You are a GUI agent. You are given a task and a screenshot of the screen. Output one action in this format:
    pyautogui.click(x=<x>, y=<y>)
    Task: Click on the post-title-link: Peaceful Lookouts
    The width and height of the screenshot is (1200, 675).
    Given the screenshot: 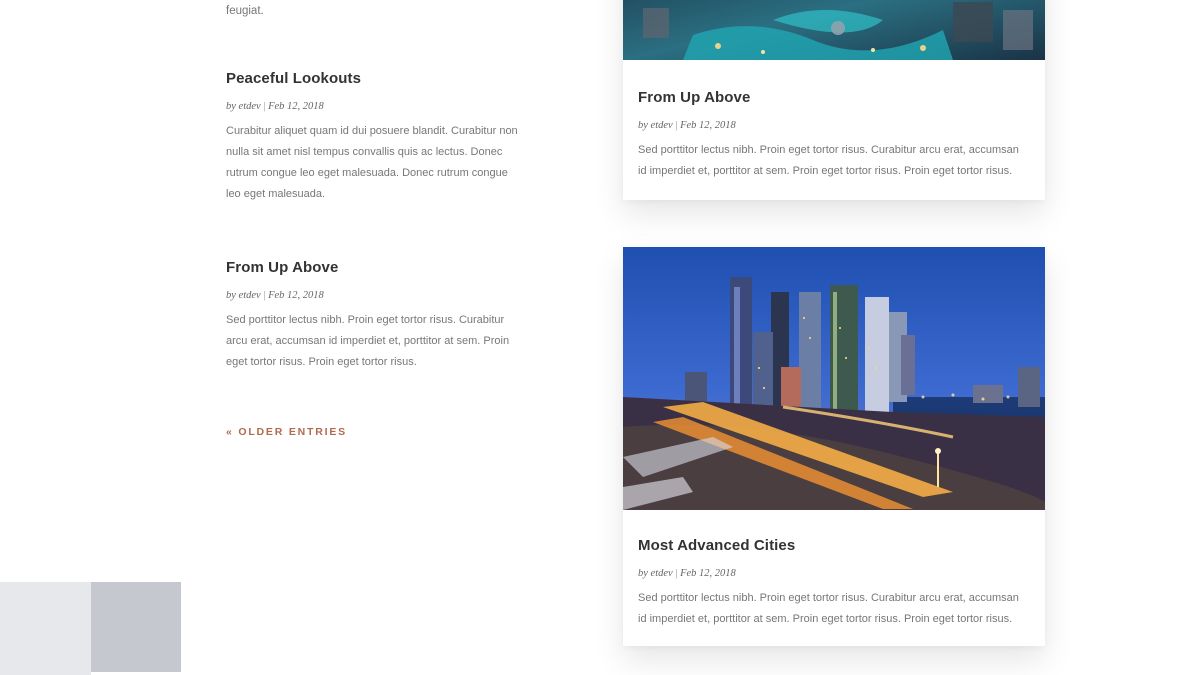 What is the action you would take?
    pyautogui.click(x=373, y=79)
    